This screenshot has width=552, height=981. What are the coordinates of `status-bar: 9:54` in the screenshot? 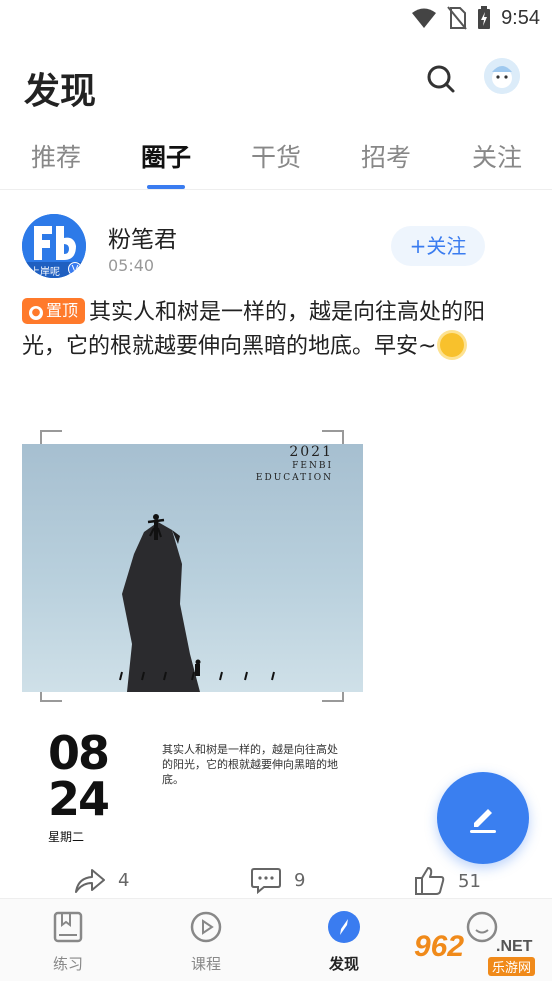 It's located at (276, 19).